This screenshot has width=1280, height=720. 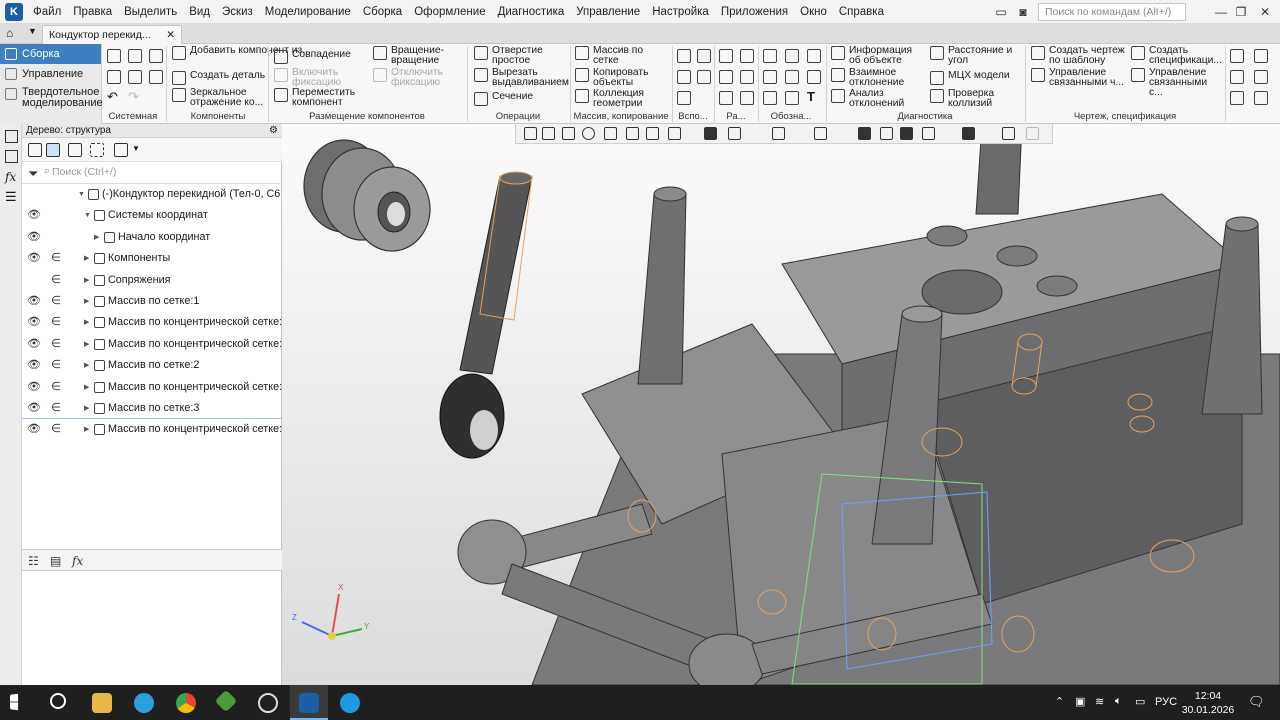 I want to click on close-window-icon: ✕, so click(x=1265, y=12).